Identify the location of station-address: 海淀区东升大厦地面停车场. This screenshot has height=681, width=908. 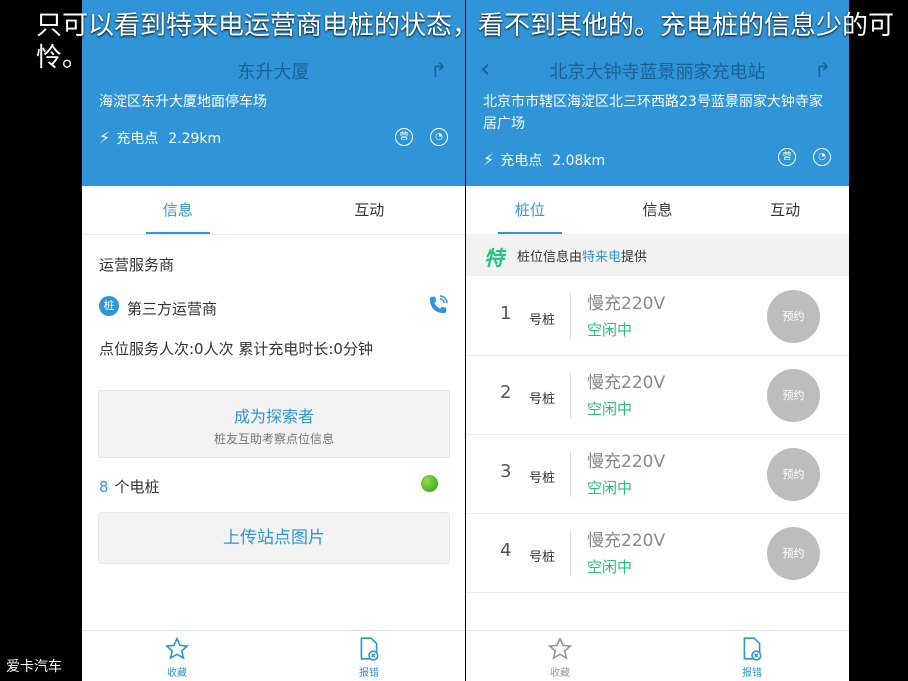
(183, 102).